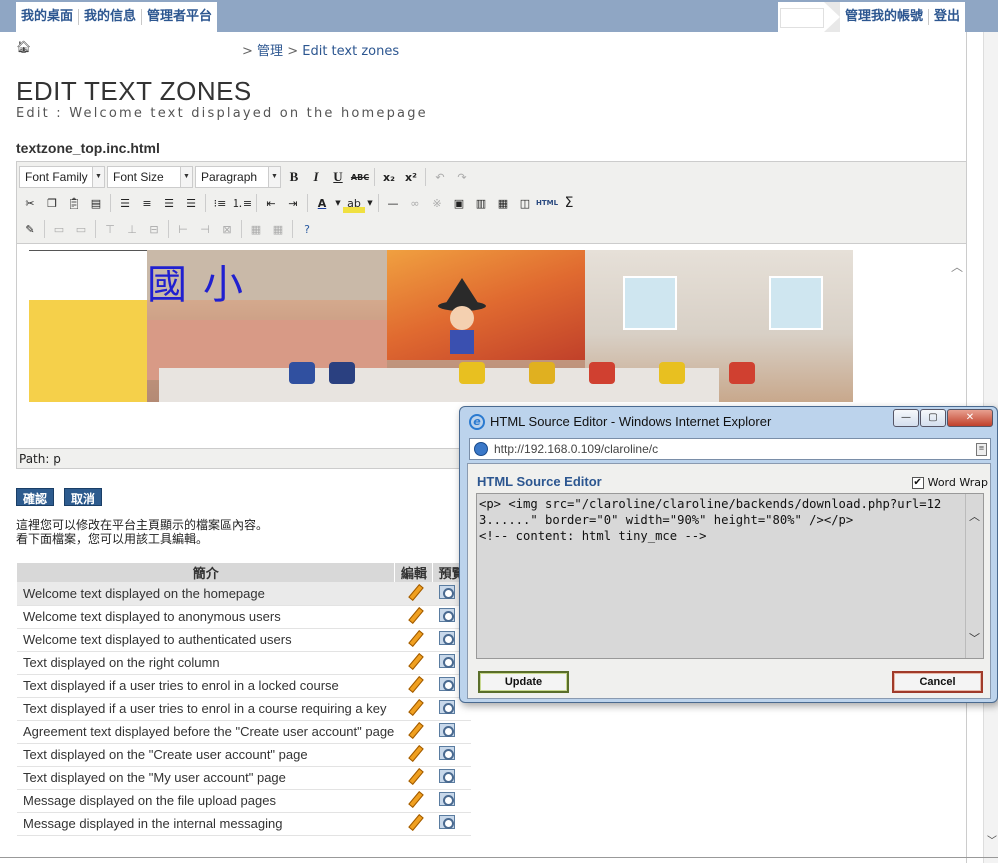  Describe the element at coordinates (30, 229) in the screenshot. I see `edit-icon: ✎` at that location.